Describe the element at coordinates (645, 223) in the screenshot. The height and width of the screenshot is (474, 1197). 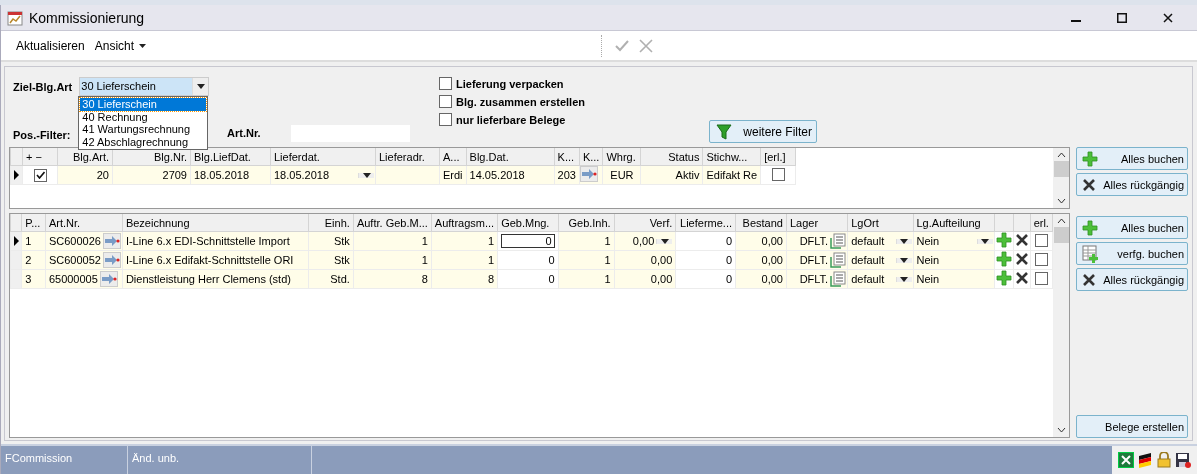
I see `column-header: Verf.` at that location.